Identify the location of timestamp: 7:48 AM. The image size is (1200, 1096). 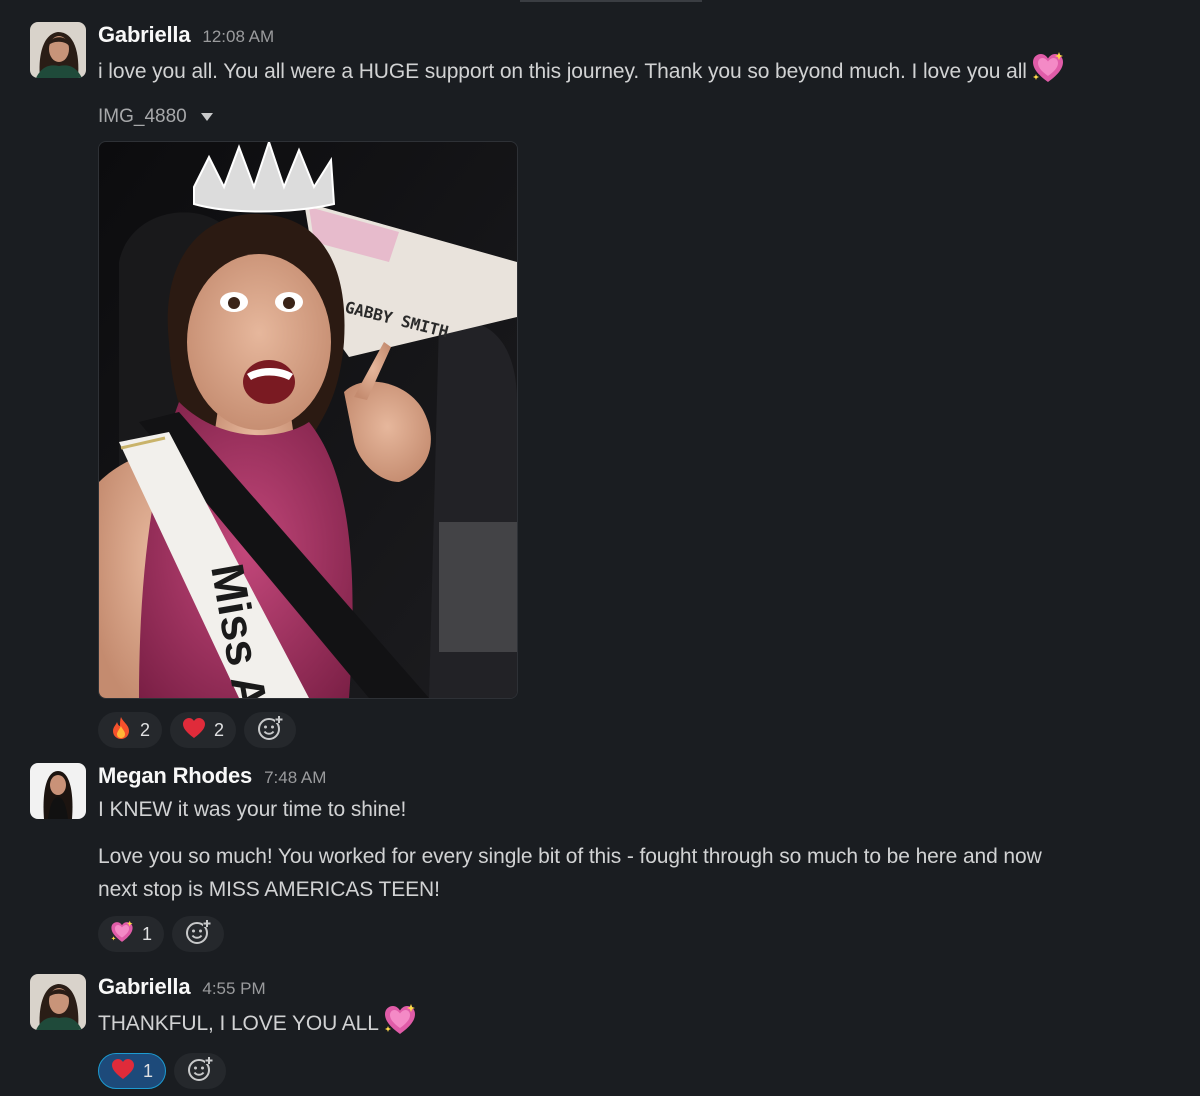
(295, 778).